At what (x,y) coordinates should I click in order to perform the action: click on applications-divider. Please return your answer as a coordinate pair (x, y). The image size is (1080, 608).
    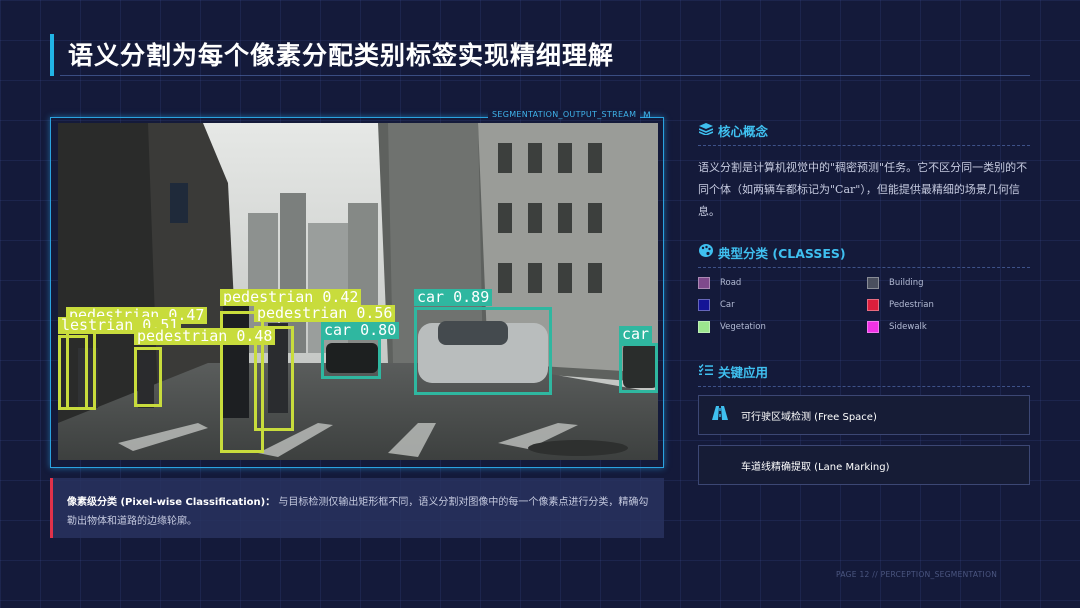
    Looking at the image, I should click on (864, 386).